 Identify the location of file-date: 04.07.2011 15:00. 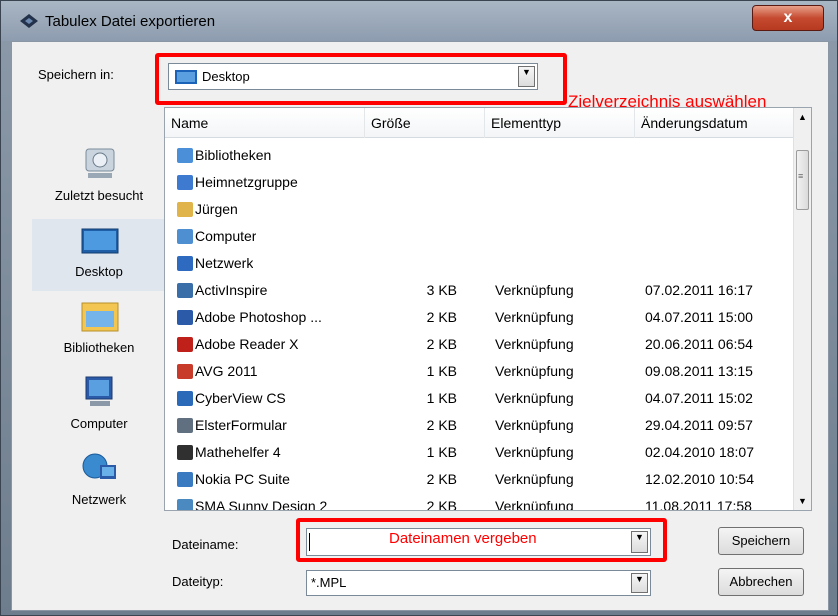
(699, 317).